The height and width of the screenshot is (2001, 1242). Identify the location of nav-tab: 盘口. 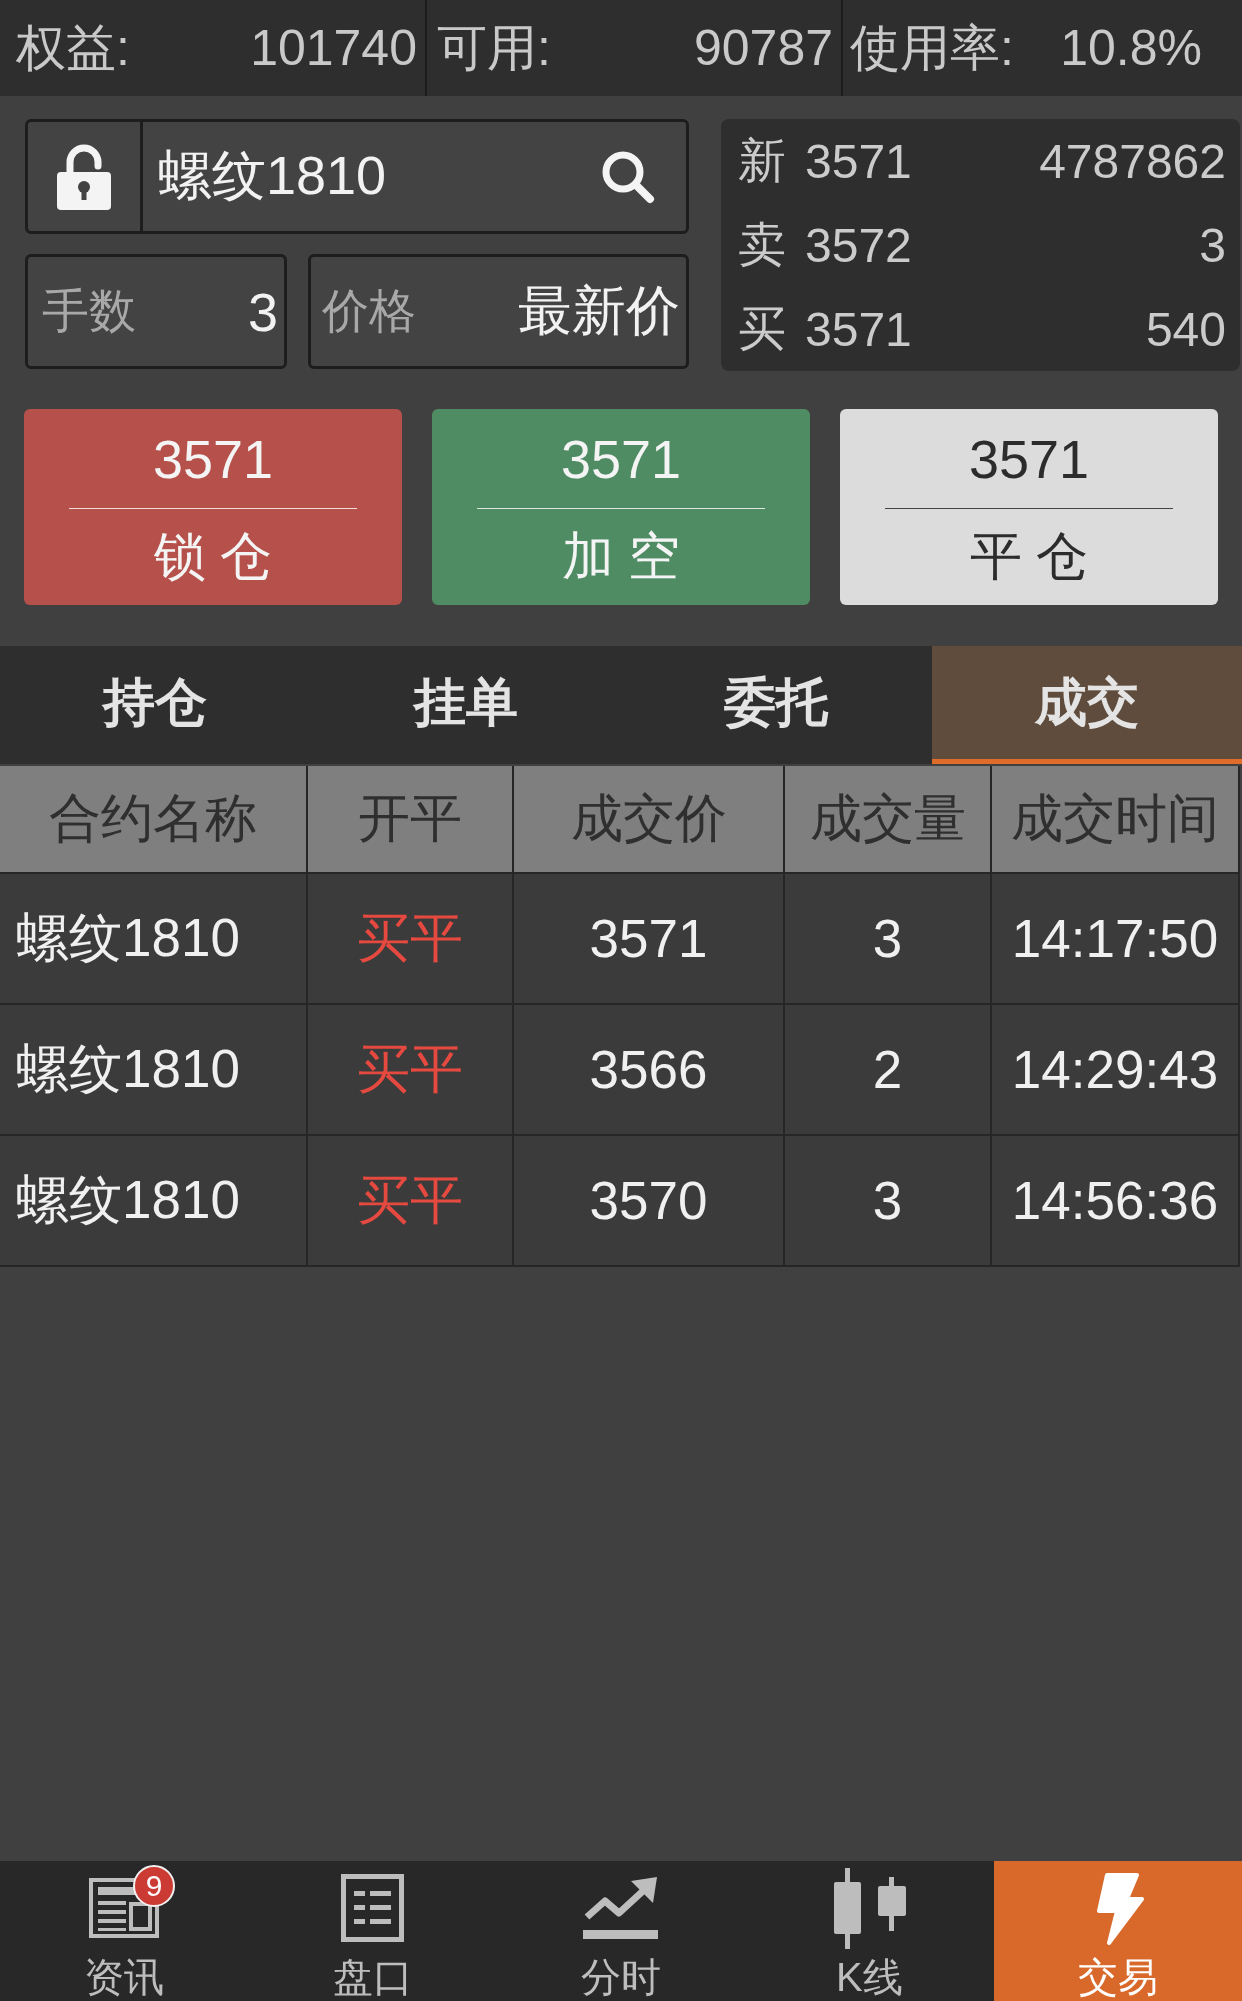
(372, 1931).